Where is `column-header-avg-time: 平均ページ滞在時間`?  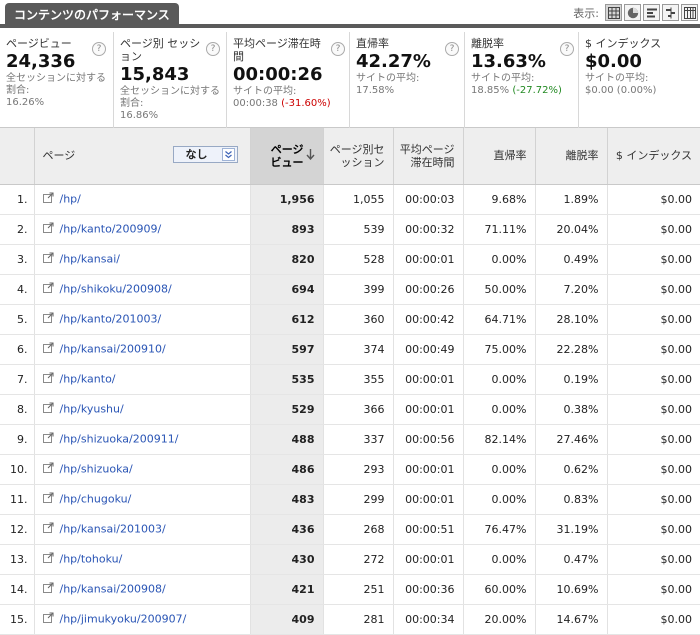 column-header-avg-time: 平均ページ滞在時間 is located at coordinates (427, 156).